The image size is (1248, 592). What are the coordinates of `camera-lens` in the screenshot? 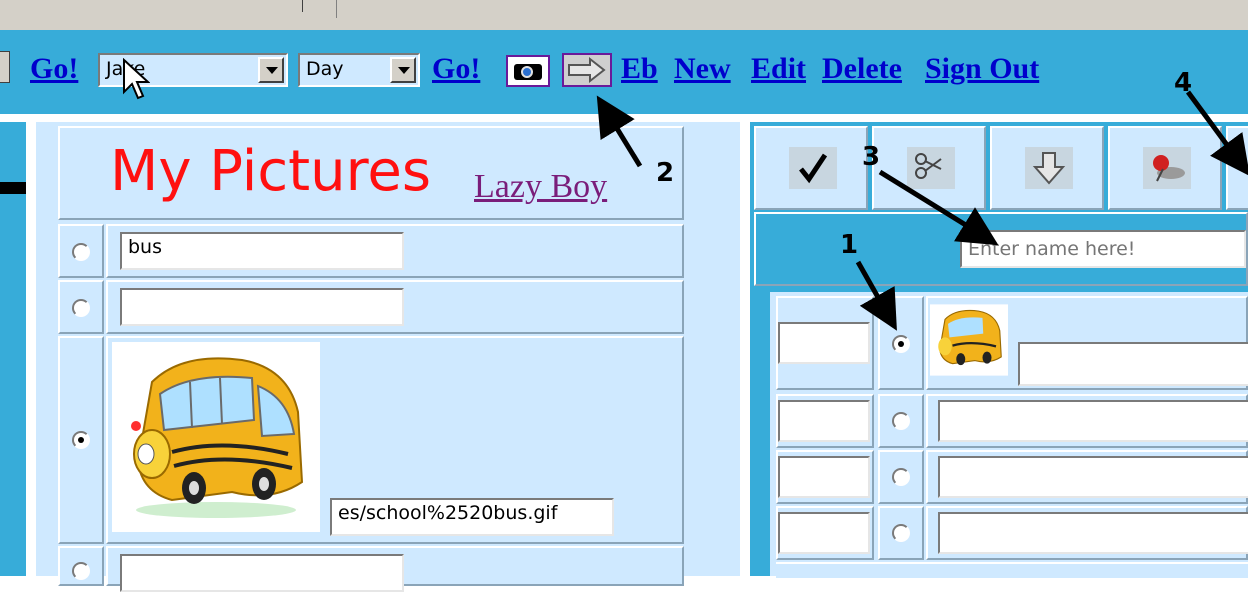 It's located at (527, 72).